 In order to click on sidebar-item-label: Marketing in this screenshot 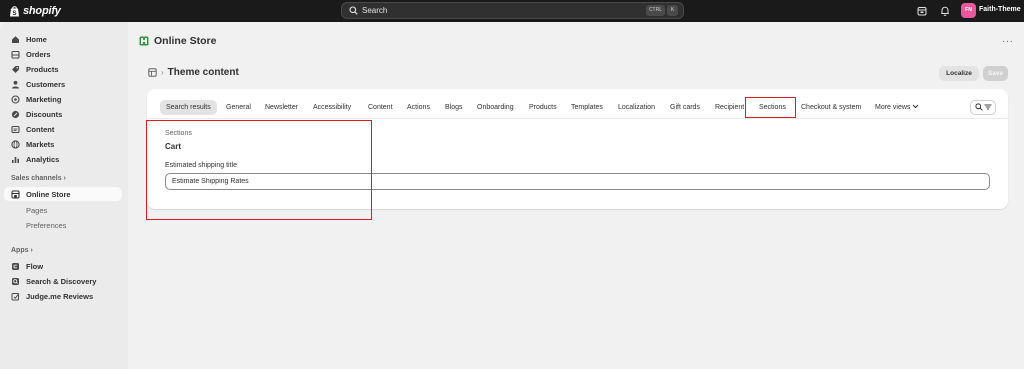, I will do `click(44, 99)`.